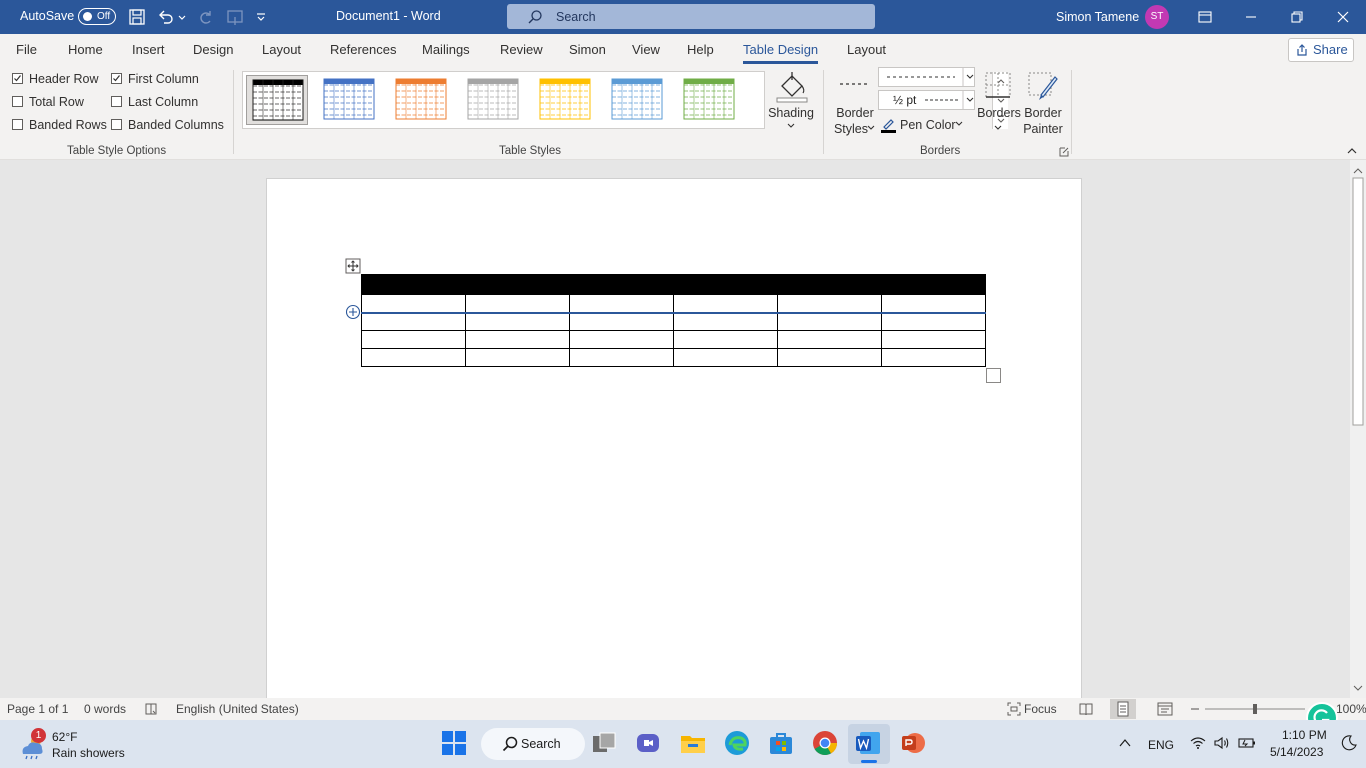 This screenshot has width=1366, height=768. I want to click on focus-icon, so click(1014, 709).